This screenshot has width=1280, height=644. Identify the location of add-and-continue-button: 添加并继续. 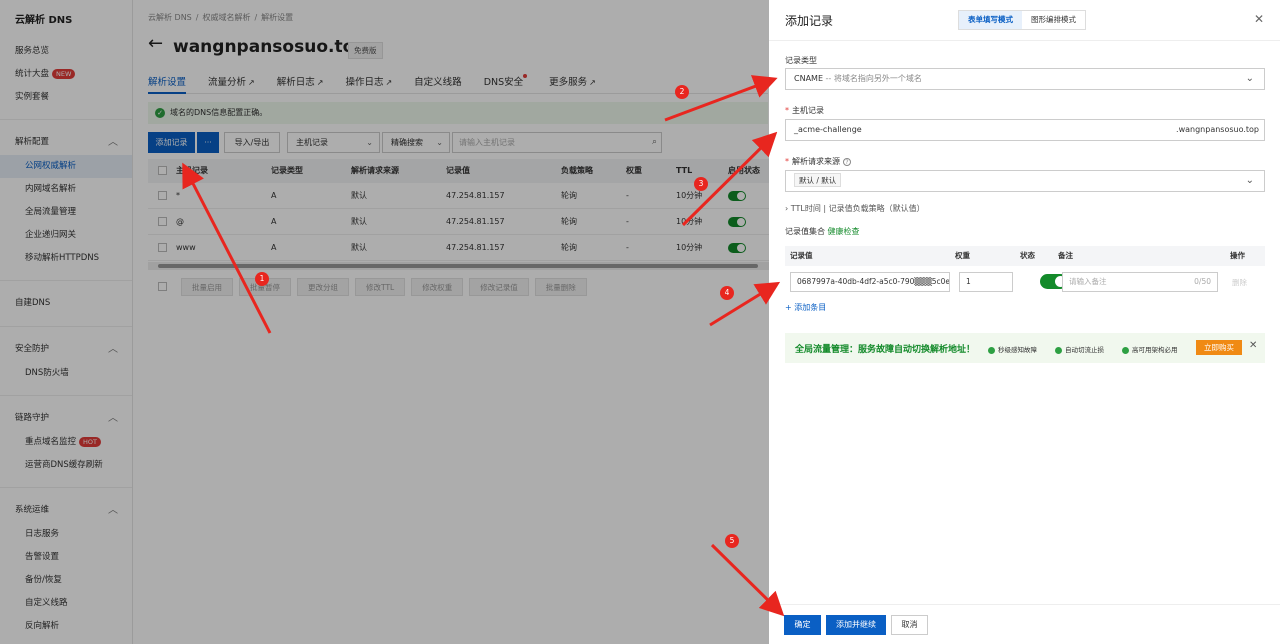
(856, 625).